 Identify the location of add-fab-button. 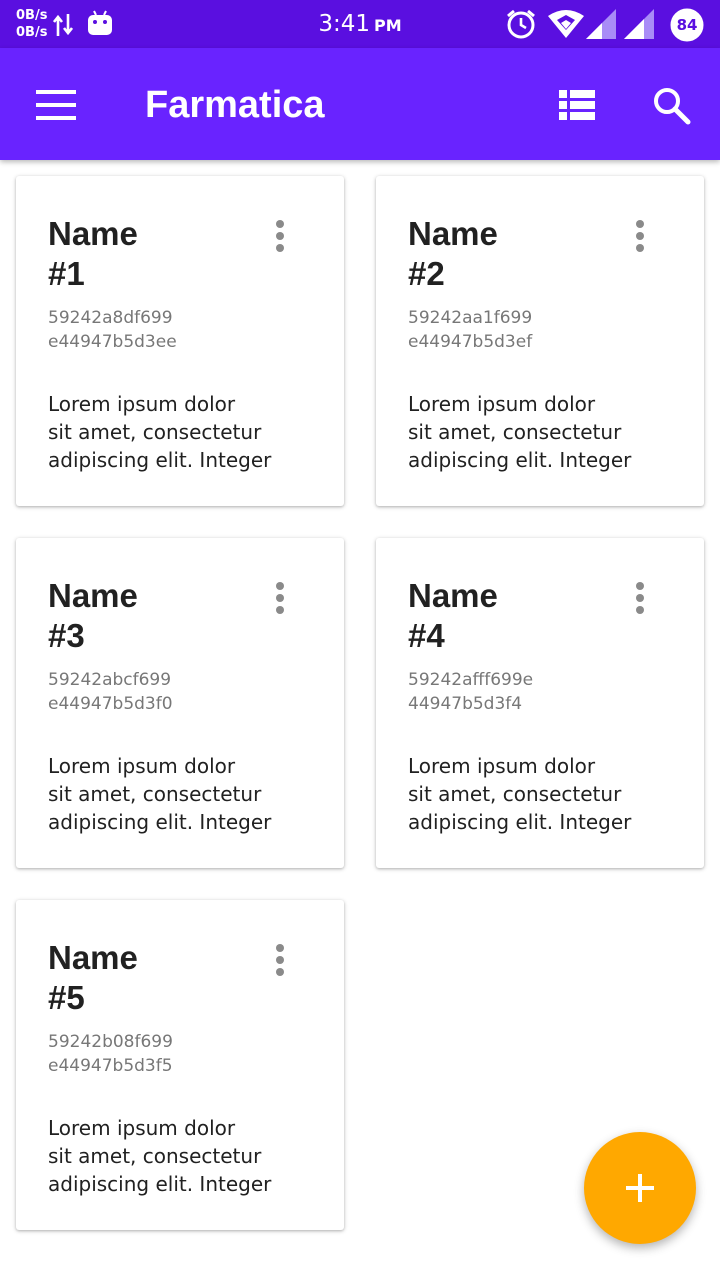
(640, 1188).